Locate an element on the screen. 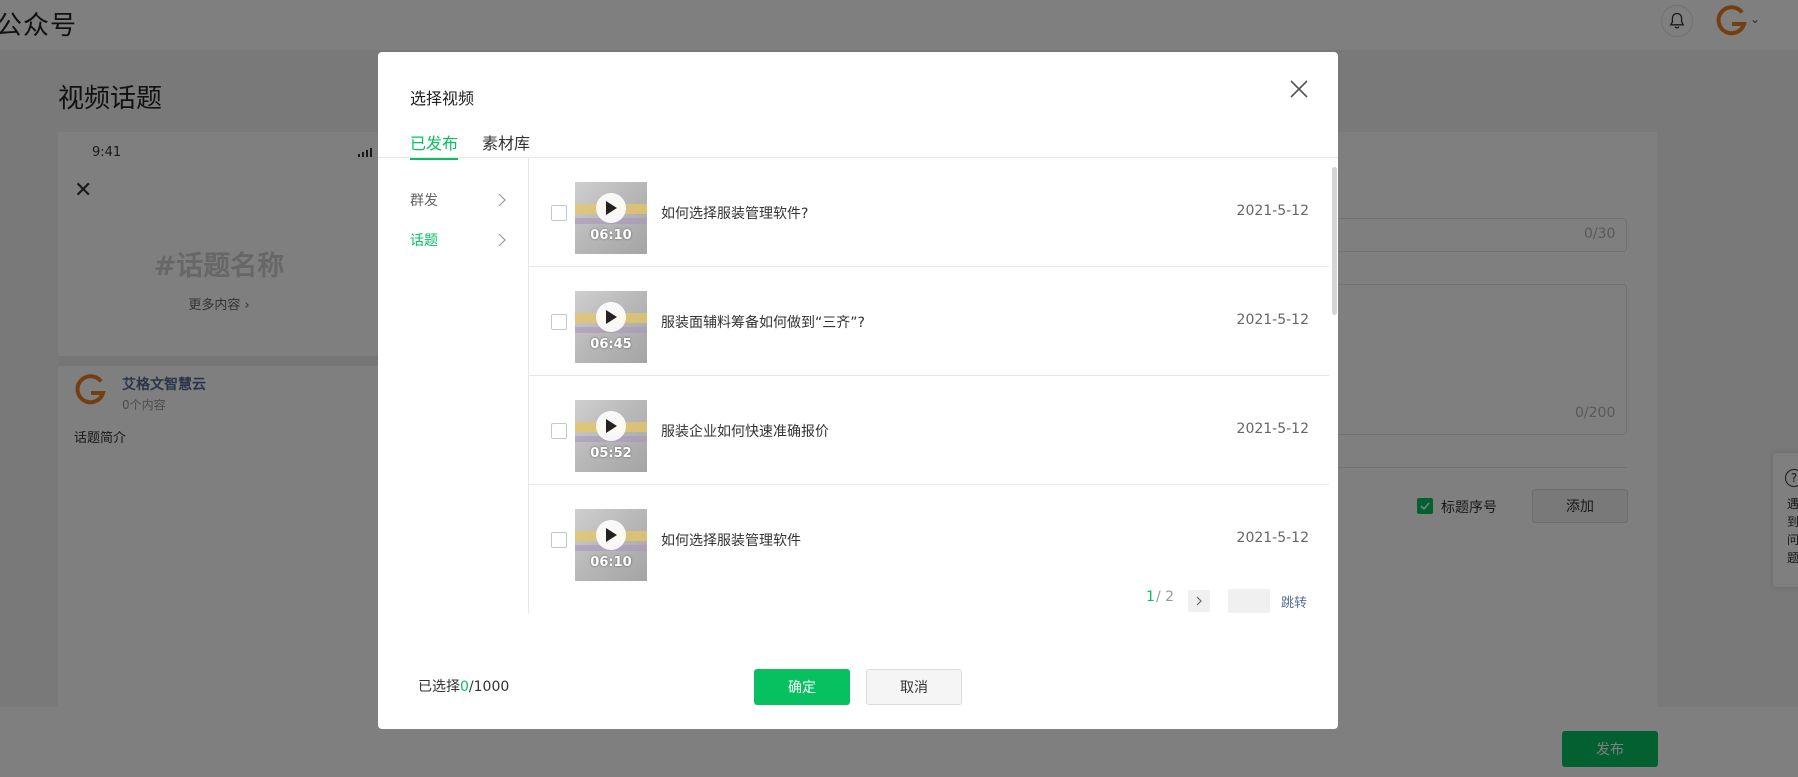 The image size is (1798, 777). nav-item-mass-send: 群发 is located at coordinates (458, 200).